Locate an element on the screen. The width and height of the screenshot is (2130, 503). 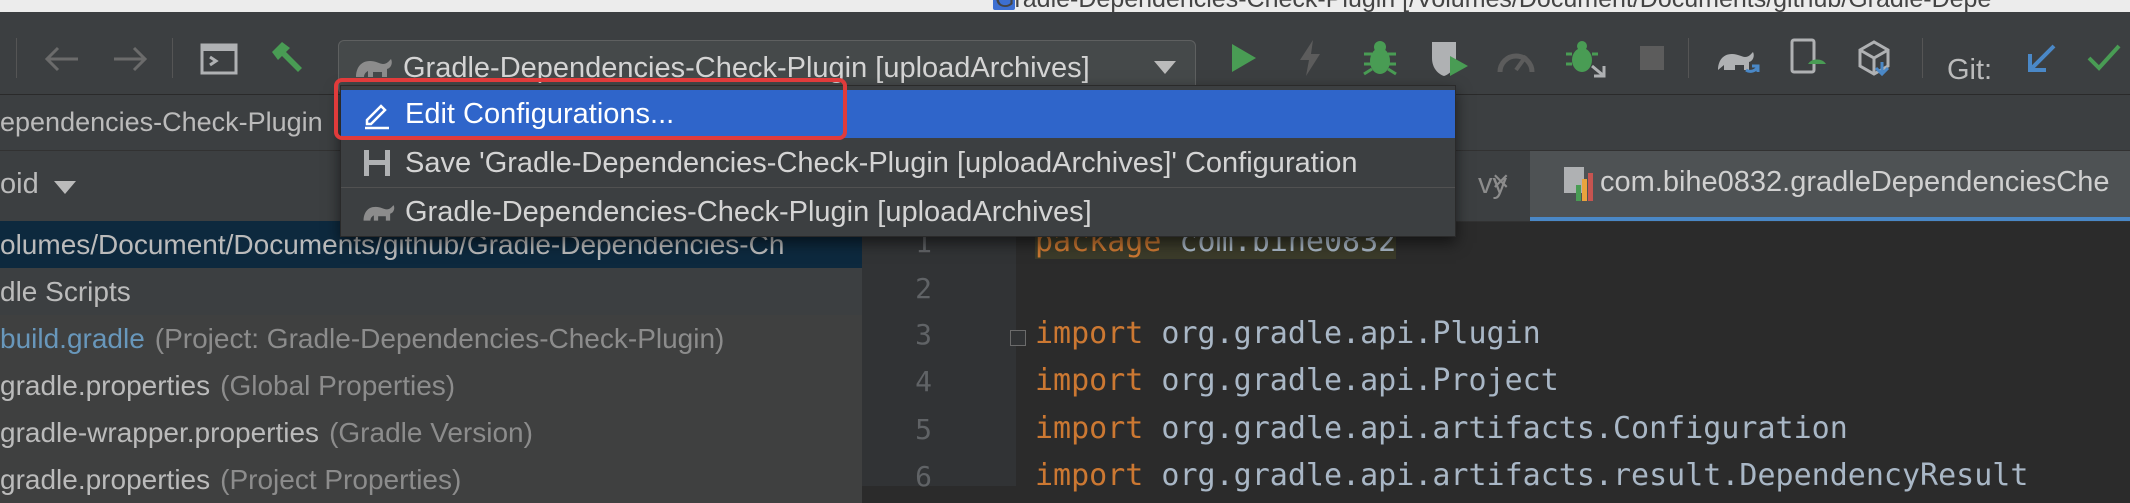
code-line: import org.gradle.api.Project is located at coordinates (1297, 380).